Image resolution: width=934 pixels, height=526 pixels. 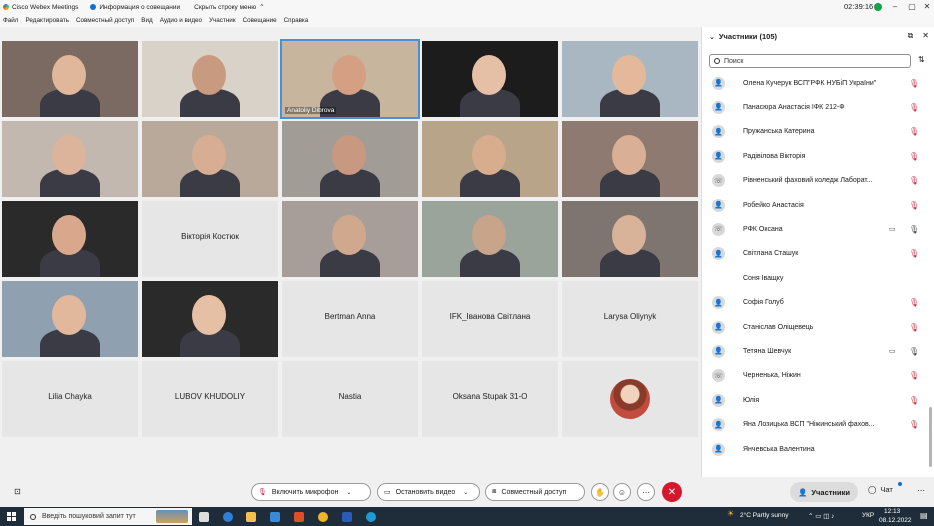 What do you see at coordinates (743, 36) in the screenshot?
I see `participants-header: ⌄ Участники (105)` at bounding box center [743, 36].